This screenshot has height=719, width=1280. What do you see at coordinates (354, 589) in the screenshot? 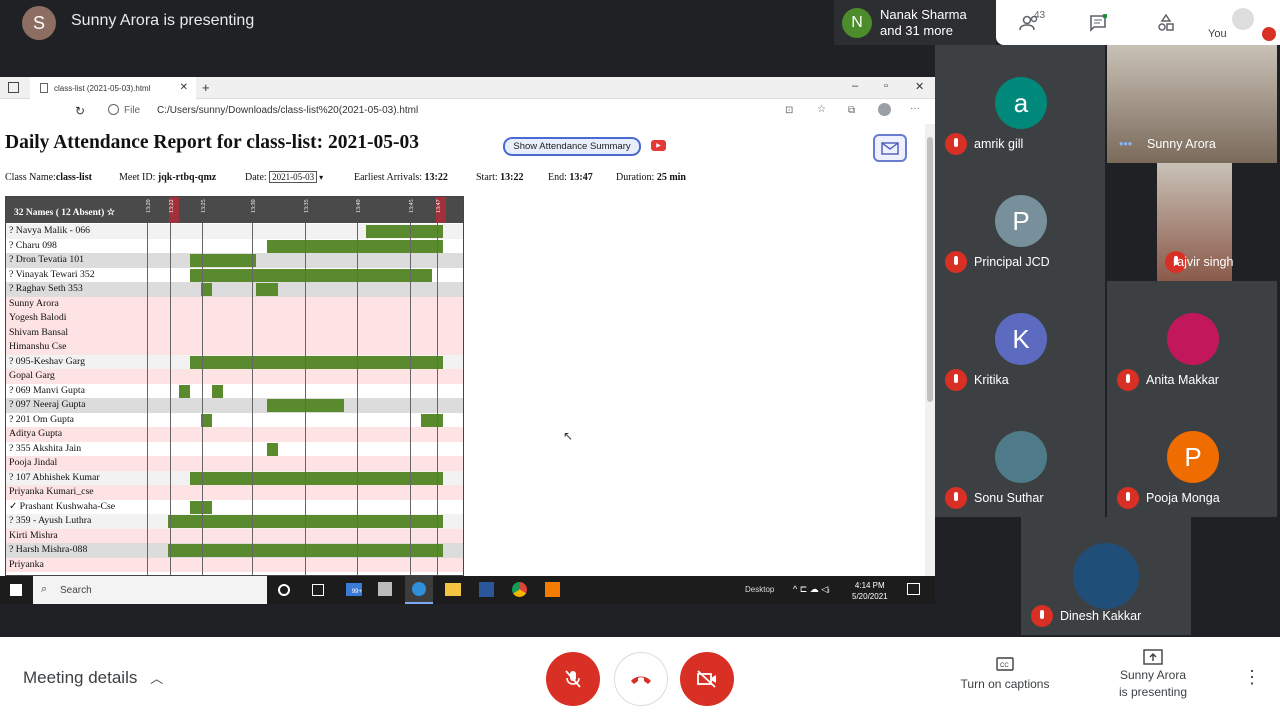
I see `mail-app-icon: 99+` at bounding box center [354, 589].